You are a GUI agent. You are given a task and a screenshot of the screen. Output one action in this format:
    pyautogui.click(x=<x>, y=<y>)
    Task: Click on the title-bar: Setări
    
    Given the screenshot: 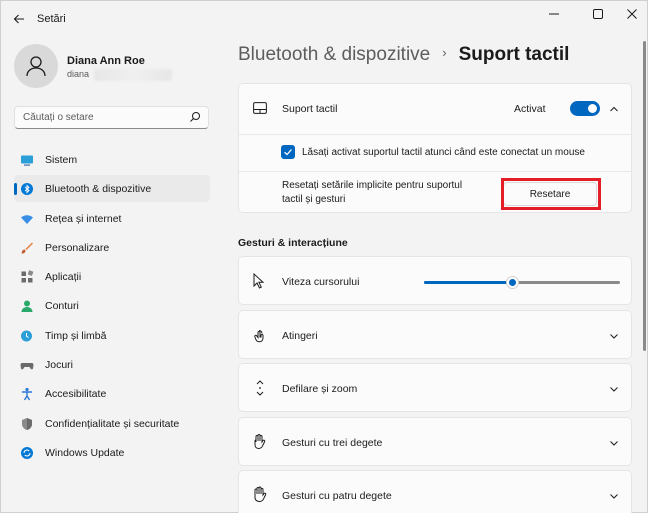 What is the action you would take?
    pyautogui.click(x=324, y=19)
    